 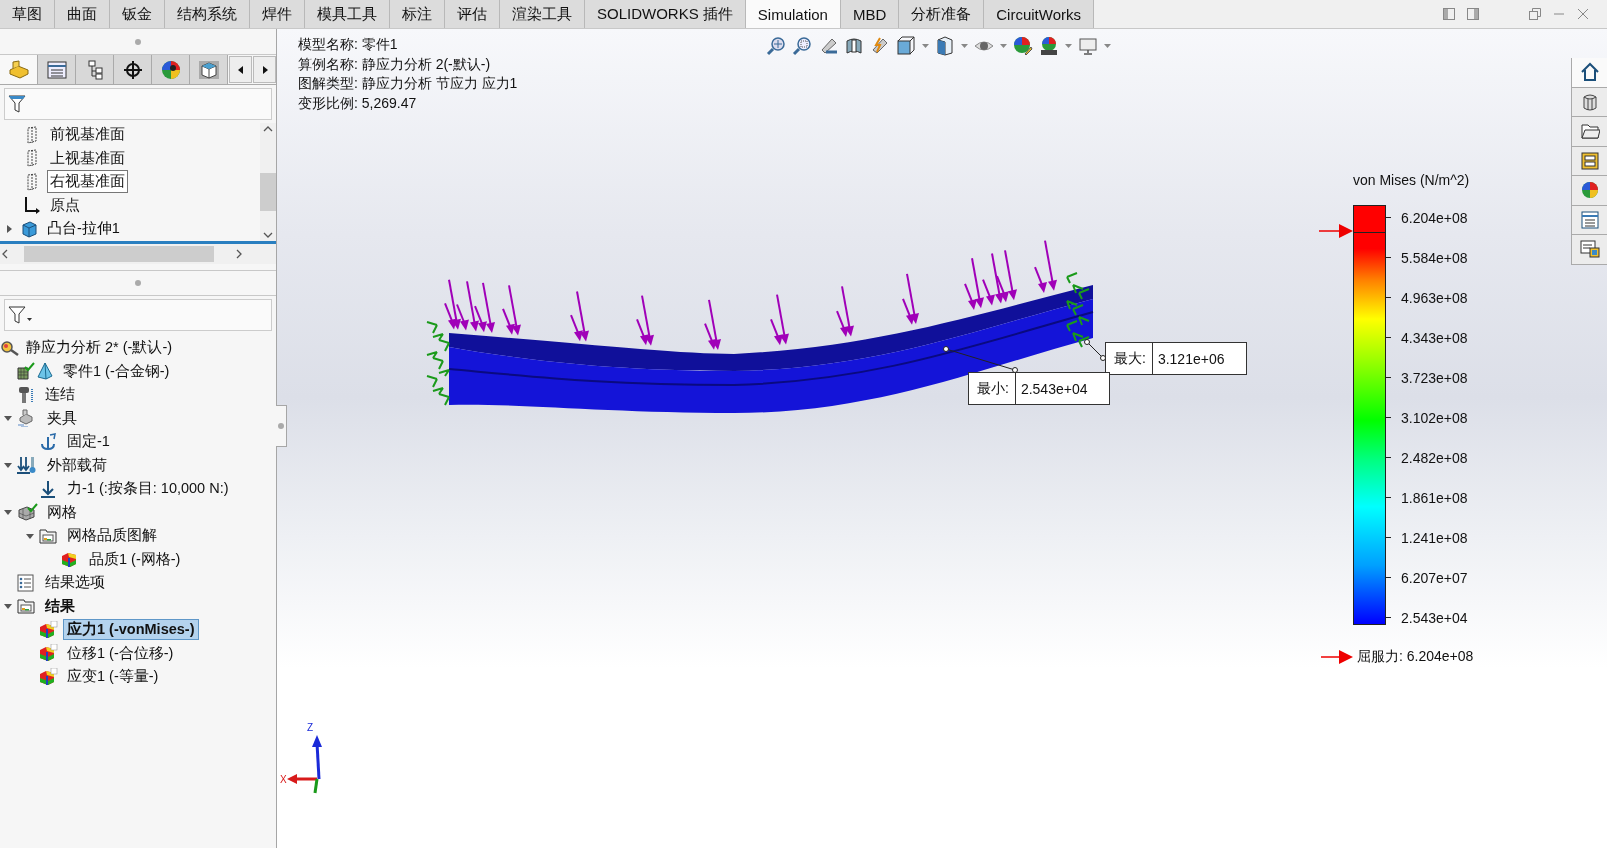 What do you see at coordinates (48, 488) in the screenshot?
I see `down-arrow-icon` at bounding box center [48, 488].